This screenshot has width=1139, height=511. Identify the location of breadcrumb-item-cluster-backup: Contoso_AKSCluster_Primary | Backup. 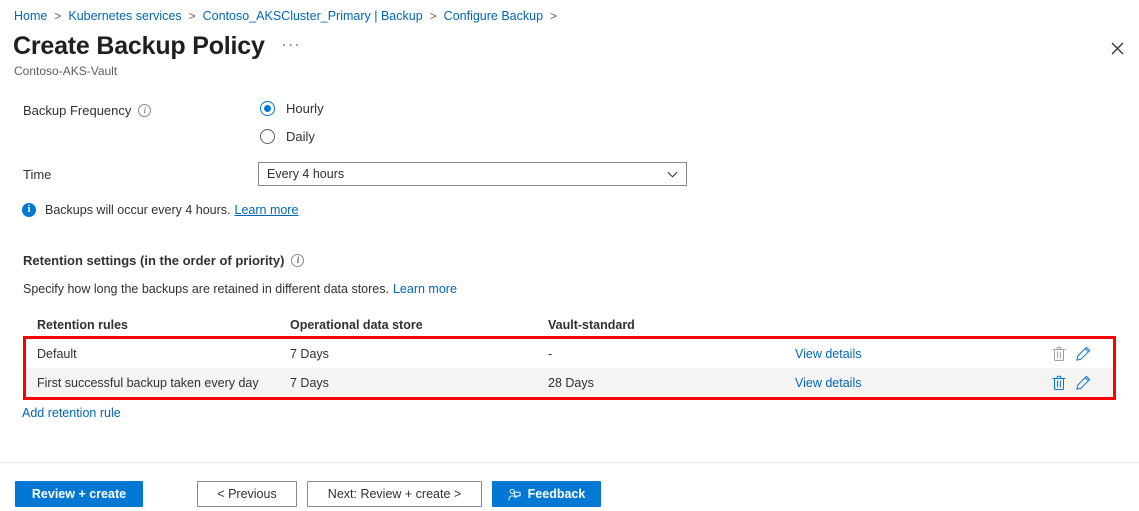
(313, 16).